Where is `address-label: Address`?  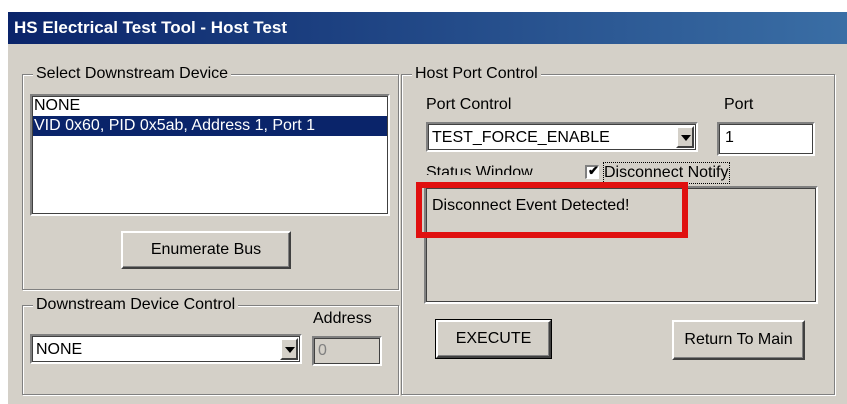 address-label: Address is located at coordinates (342, 318).